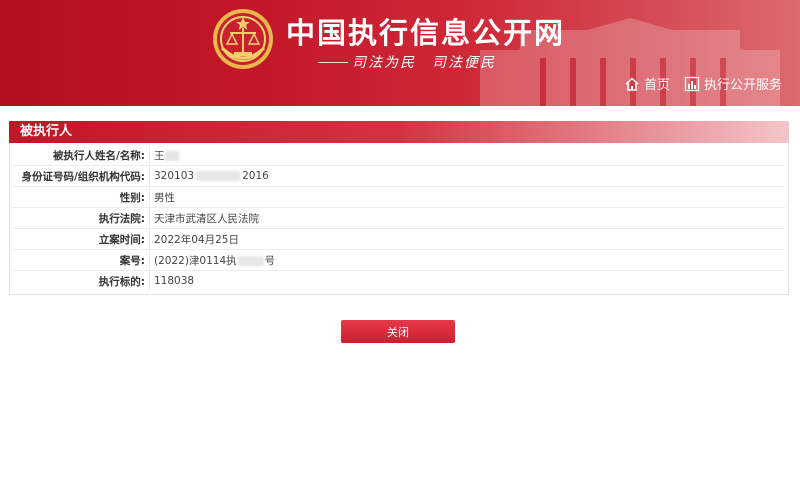  I want to click on row-value-case-number: (2022)津0114执 号, so click(467, 260).